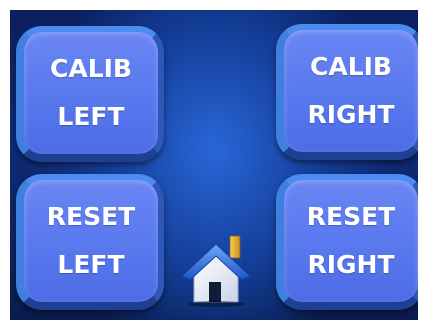 This screenshot has width=426, height=324. Describe the element at coordinates (351, 66) in the screenshot. I see `calib-right-label-line1: CALIB` at that location.